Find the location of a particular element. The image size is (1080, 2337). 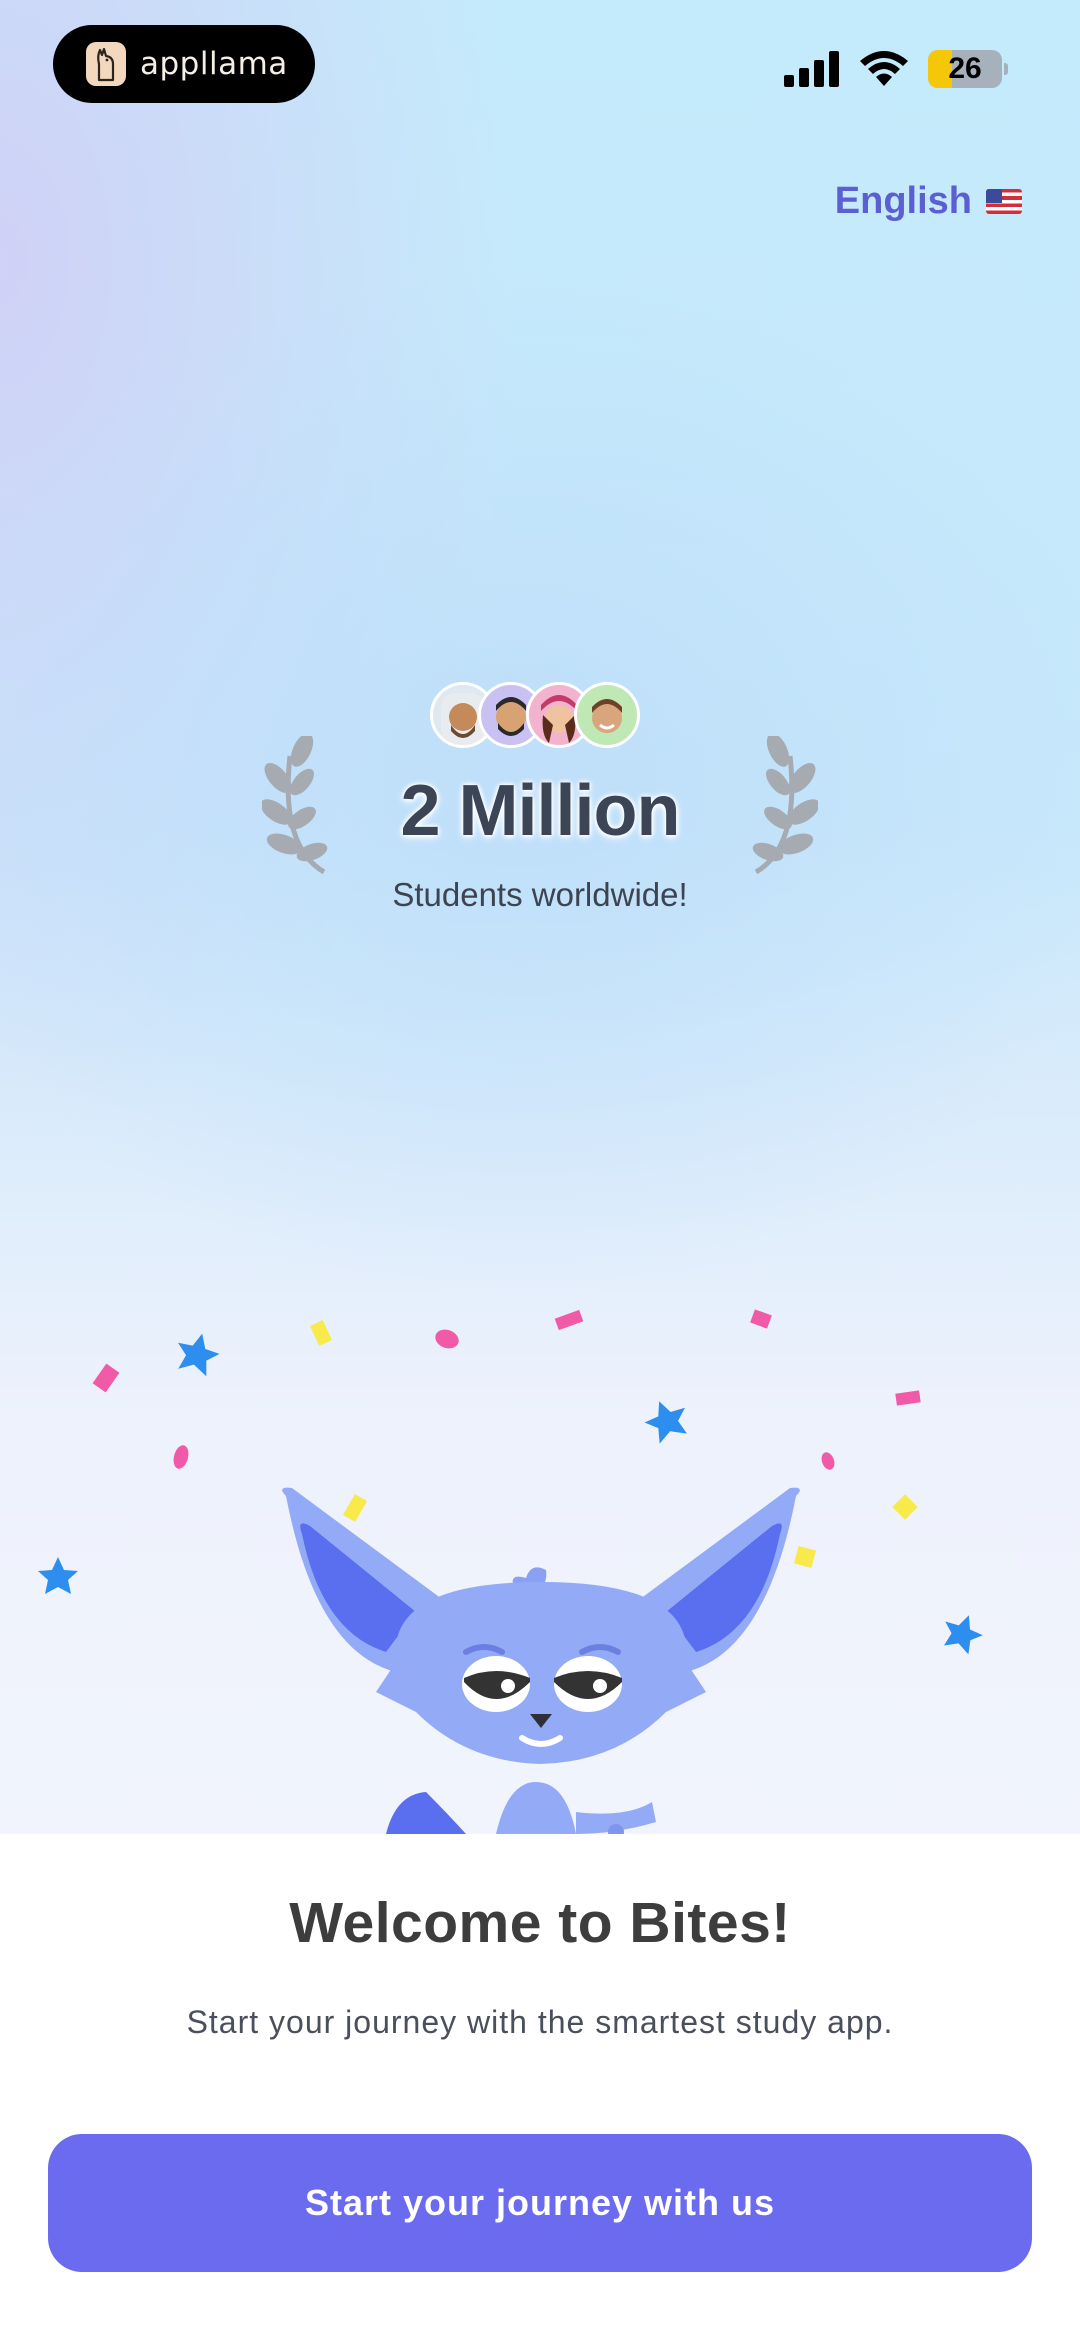

battery-icon: 26 is located at coordinates (965, 69).